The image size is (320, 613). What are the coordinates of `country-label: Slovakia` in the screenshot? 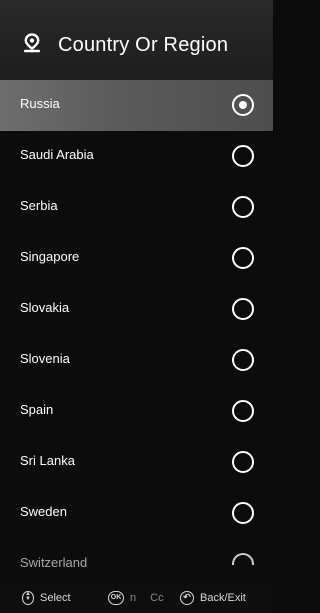 It's located at (45, 307).